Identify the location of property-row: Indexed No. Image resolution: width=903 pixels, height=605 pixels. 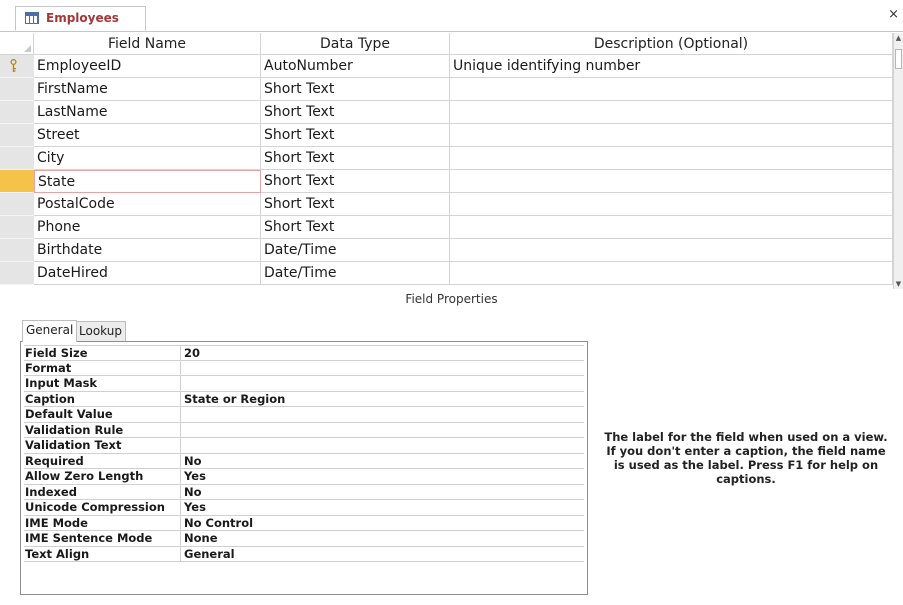
(304, 492).